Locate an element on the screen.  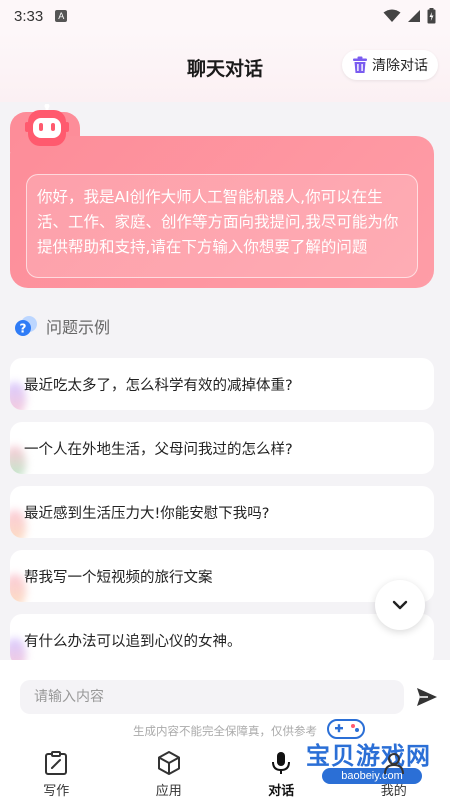
send-icon is located at coordinates (427, 697).